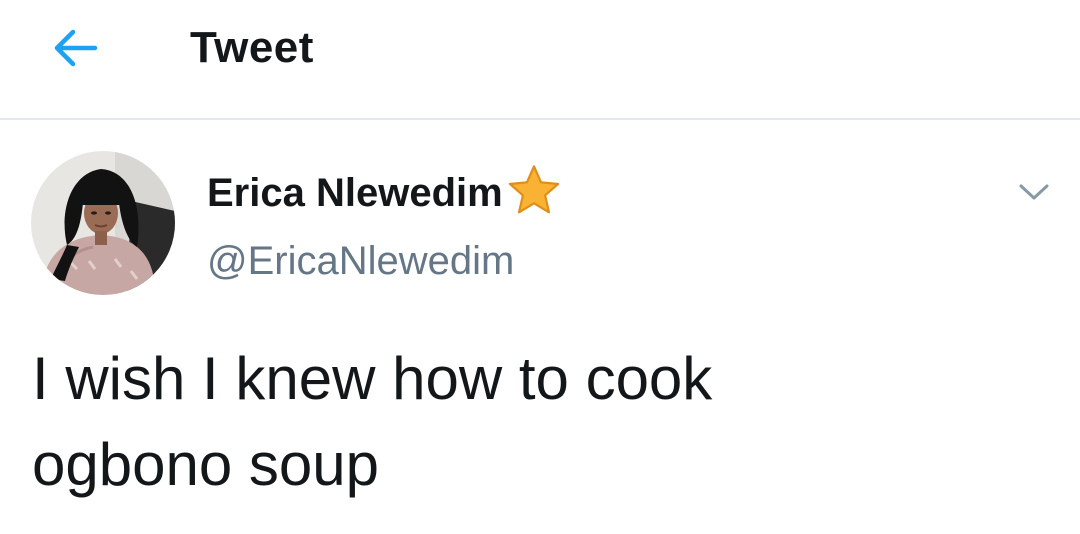 The width and height of the screenshot is (1080, 534). I want to click on arrow-left-icon, so click(75, 48).